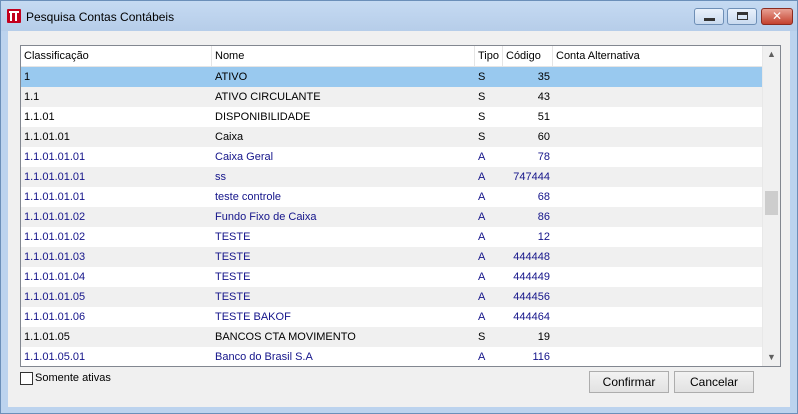 The height and width of the screenshot is (414, 798). I want to click on cell-nome: TESTE BAKOF, so click(253, 317).